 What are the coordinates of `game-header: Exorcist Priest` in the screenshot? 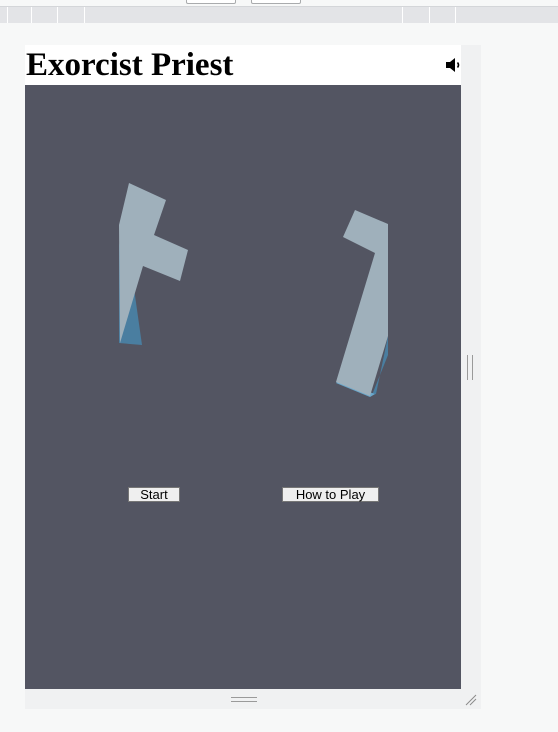 It's located at (243, 65).